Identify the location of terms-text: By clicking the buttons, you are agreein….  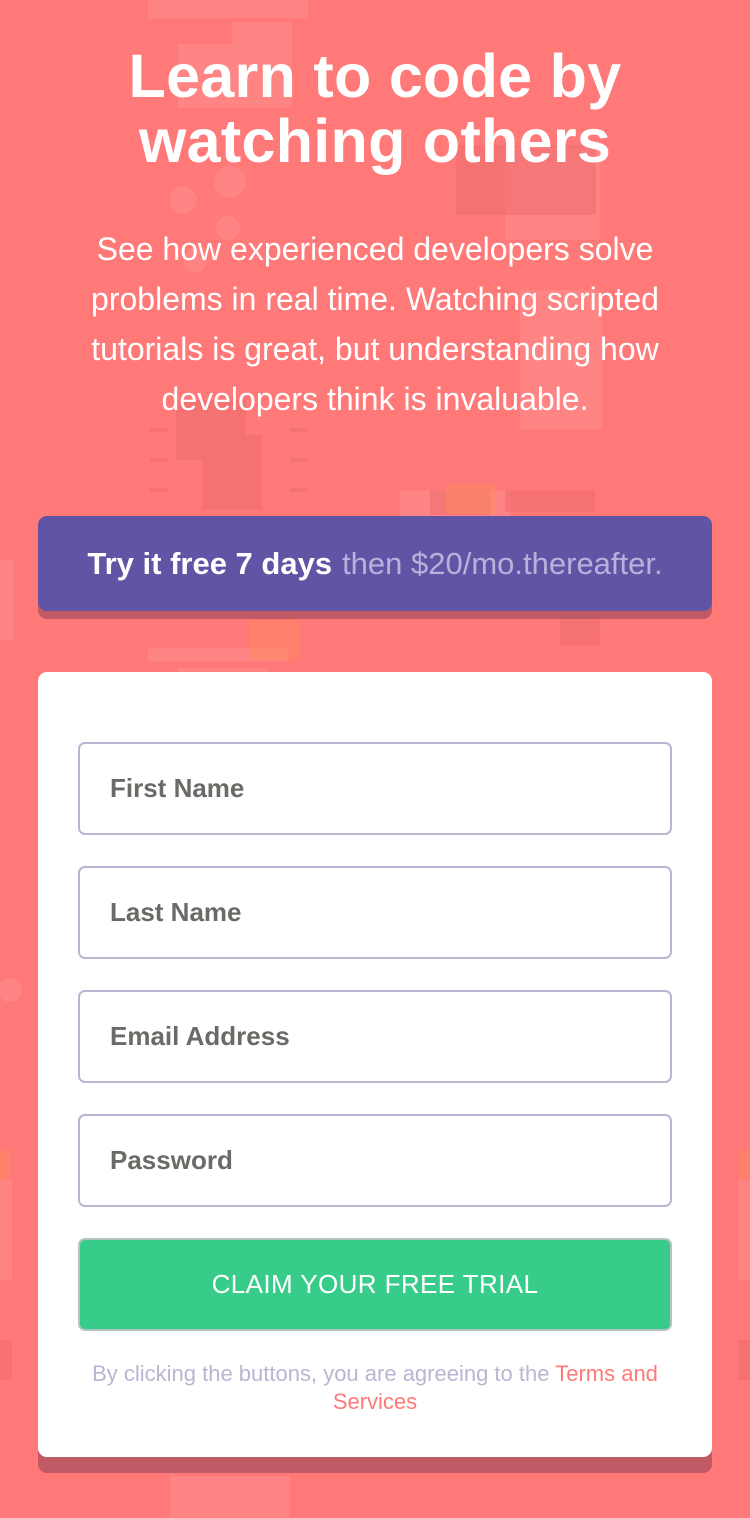
(321, 1373).